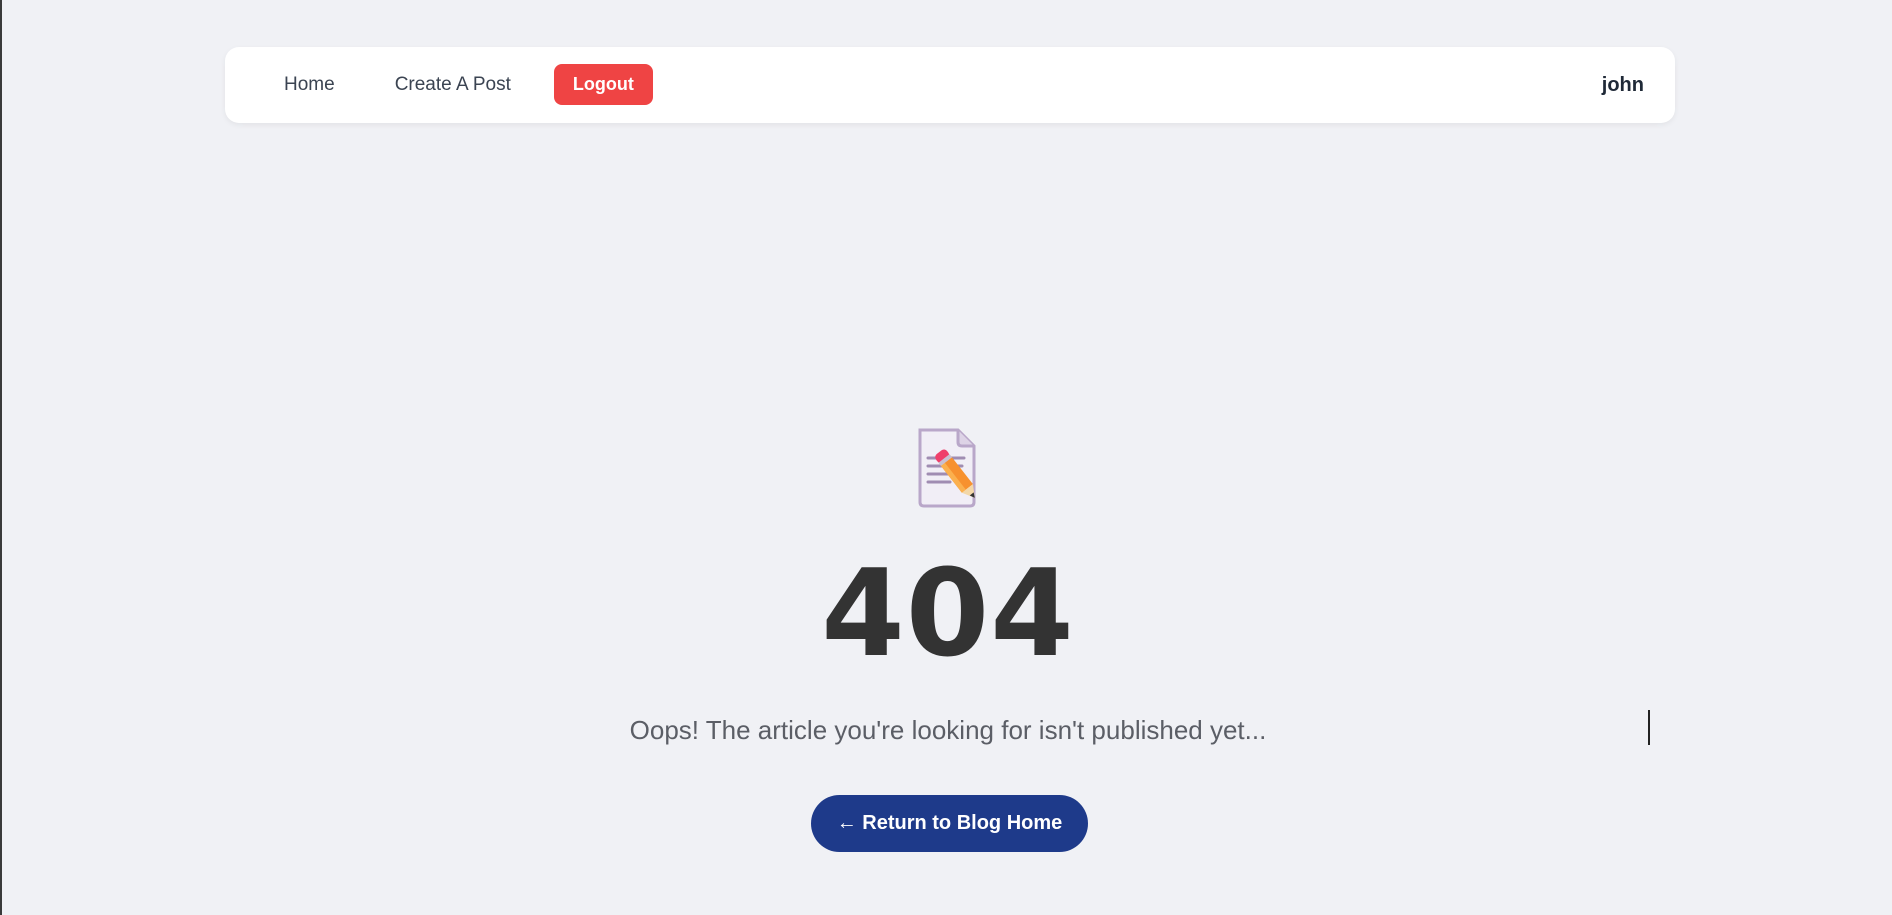  I want to click on error-code: 404, so click(948, 614).